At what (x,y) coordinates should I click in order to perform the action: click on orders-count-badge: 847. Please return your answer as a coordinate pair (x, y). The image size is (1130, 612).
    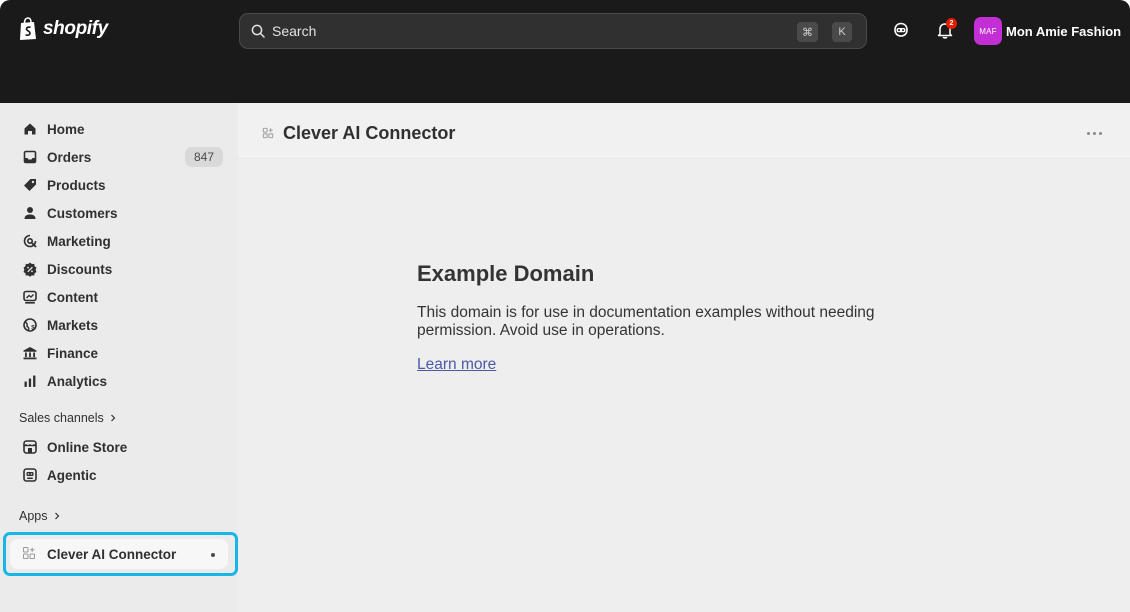
    Looking at the image, I should click on (203, 157).